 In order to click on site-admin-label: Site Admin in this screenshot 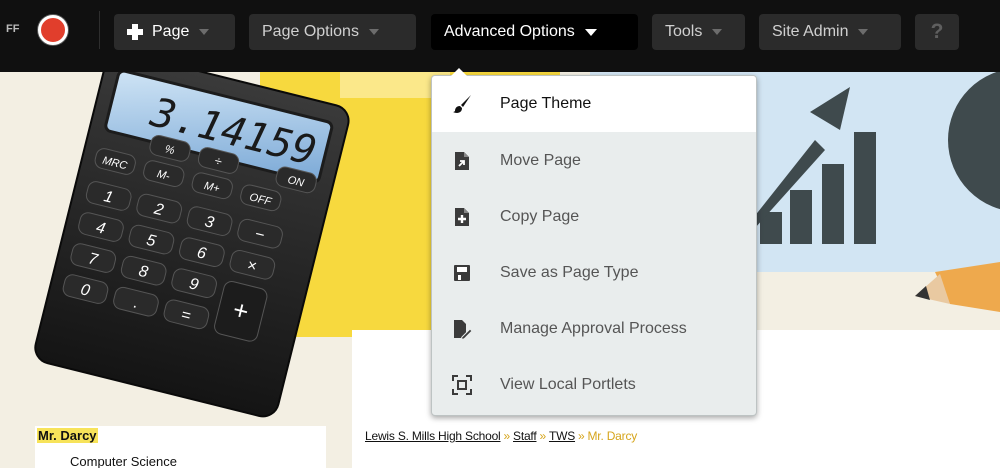, I will do `click(810, 31)`.